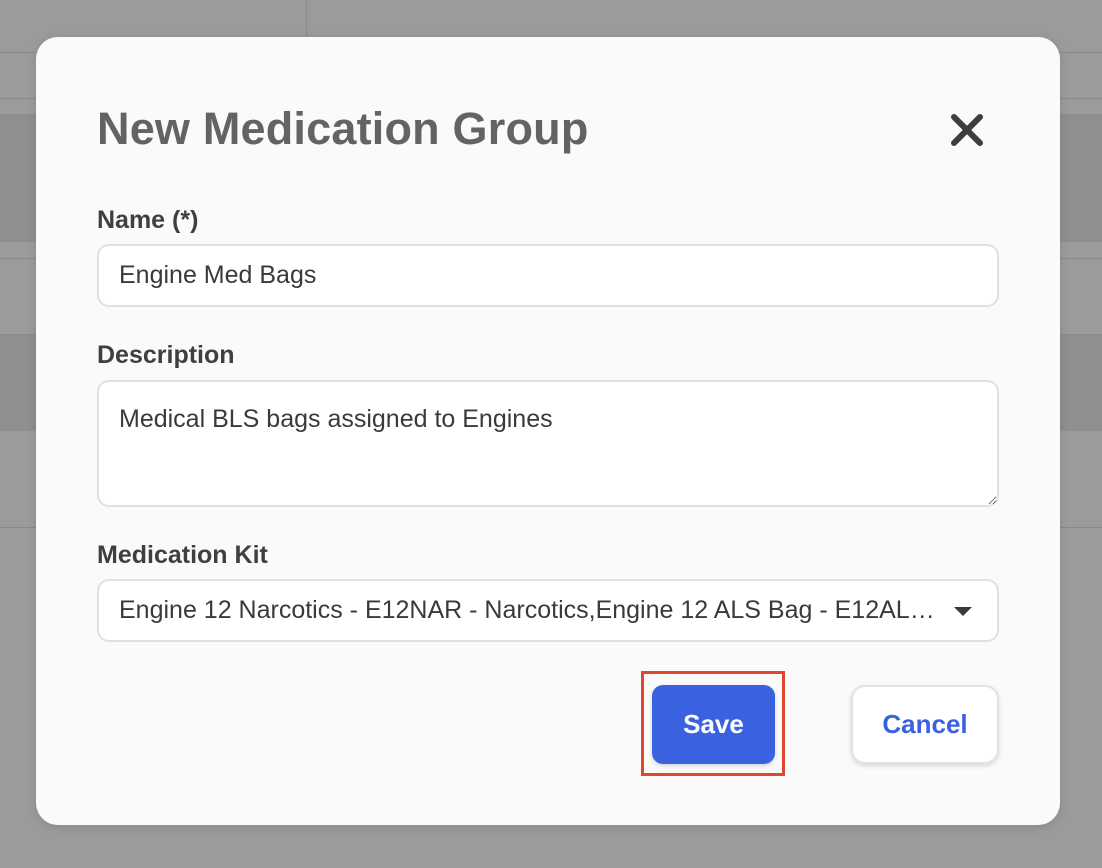 Image resolution: width=1102 pixels, height=868 pixels. Describe the element at coordinates (713, 724) in the screenshot. I see `save-button: Save` at that location.